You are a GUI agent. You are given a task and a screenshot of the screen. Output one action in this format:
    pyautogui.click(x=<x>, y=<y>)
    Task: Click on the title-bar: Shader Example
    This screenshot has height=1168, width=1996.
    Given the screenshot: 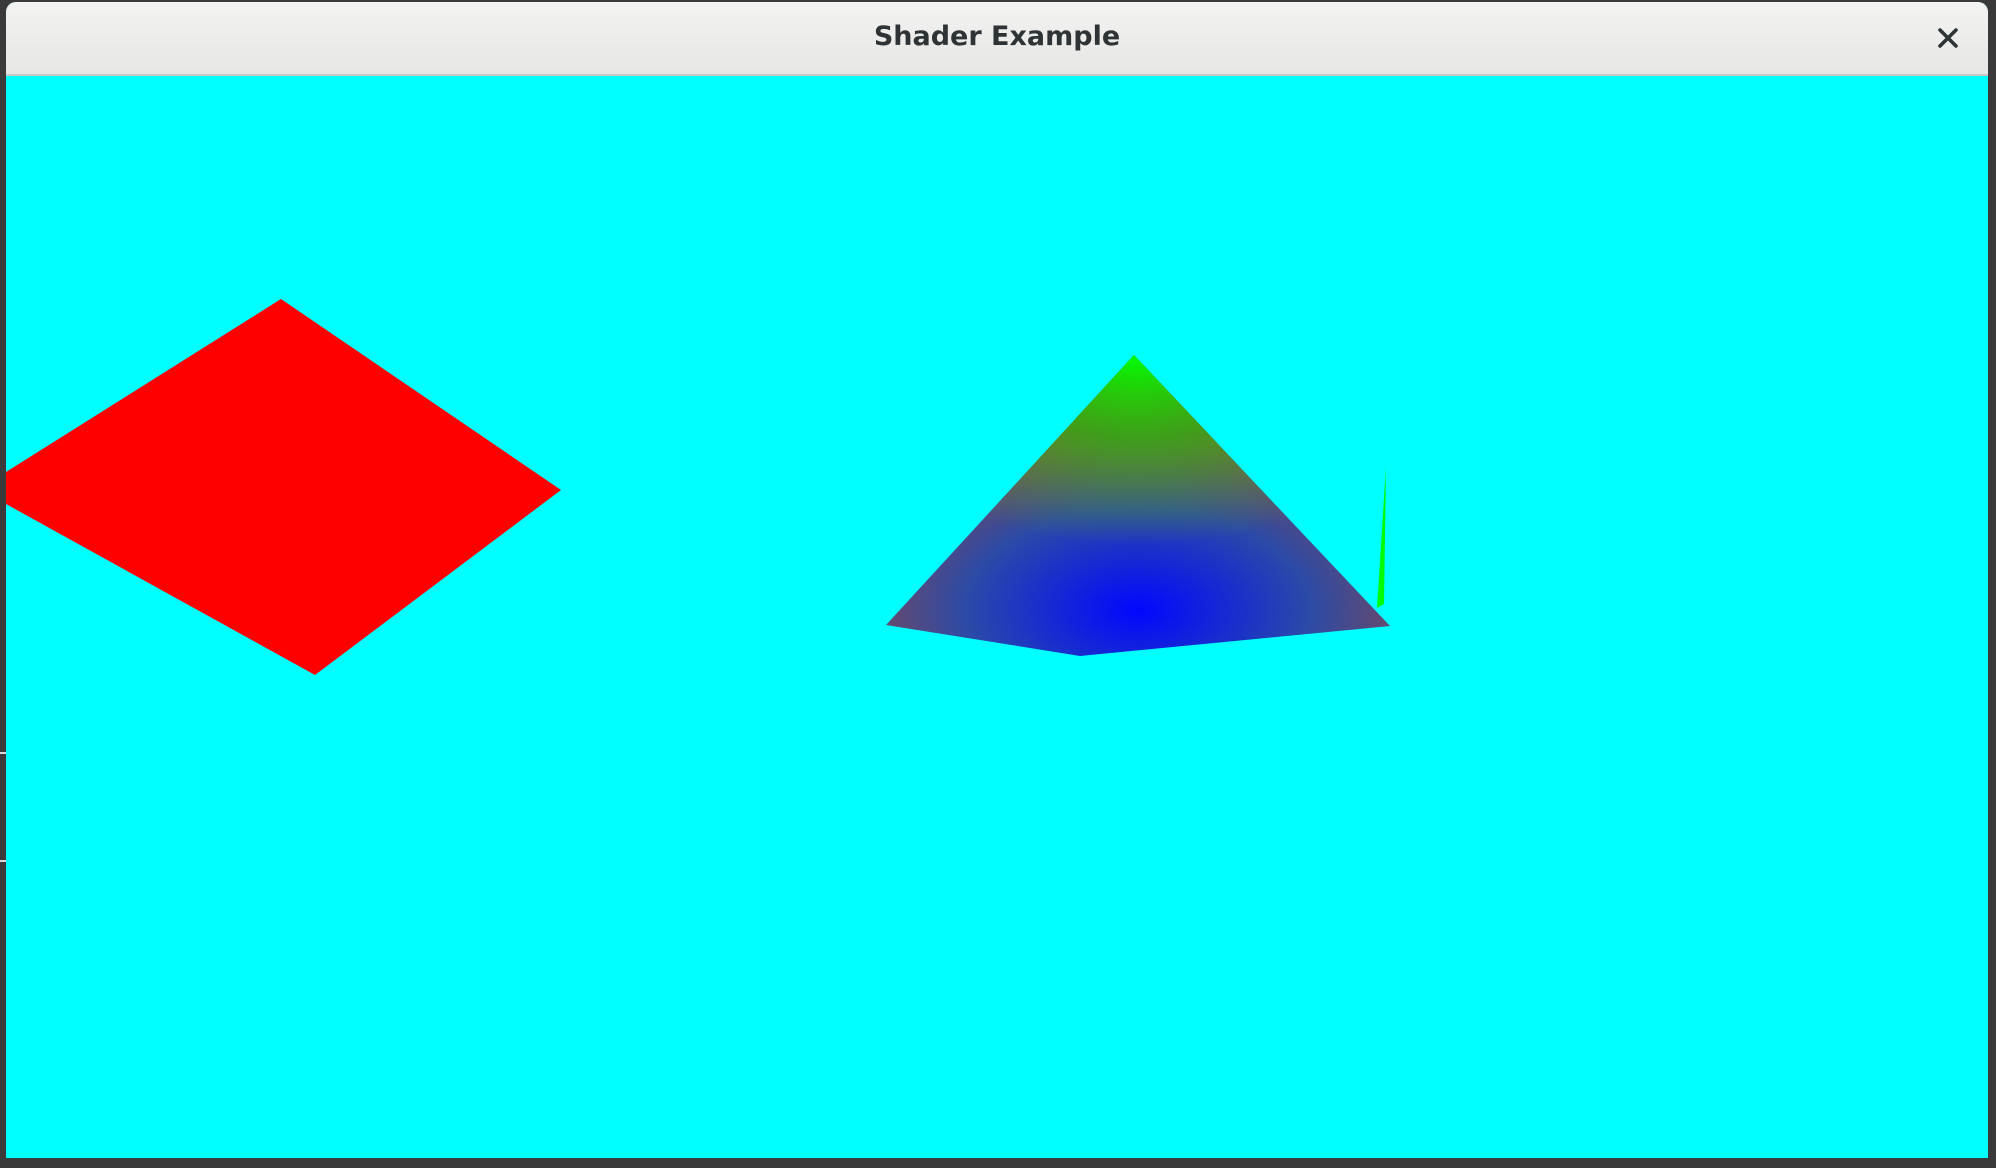 What is the action you would take?
    pyautogui.click(x=997, y=39)
    